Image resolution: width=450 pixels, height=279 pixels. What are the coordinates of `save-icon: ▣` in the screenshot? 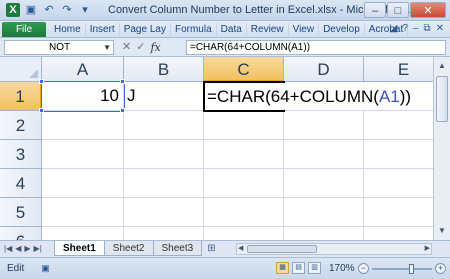 It's located at (31, 10).